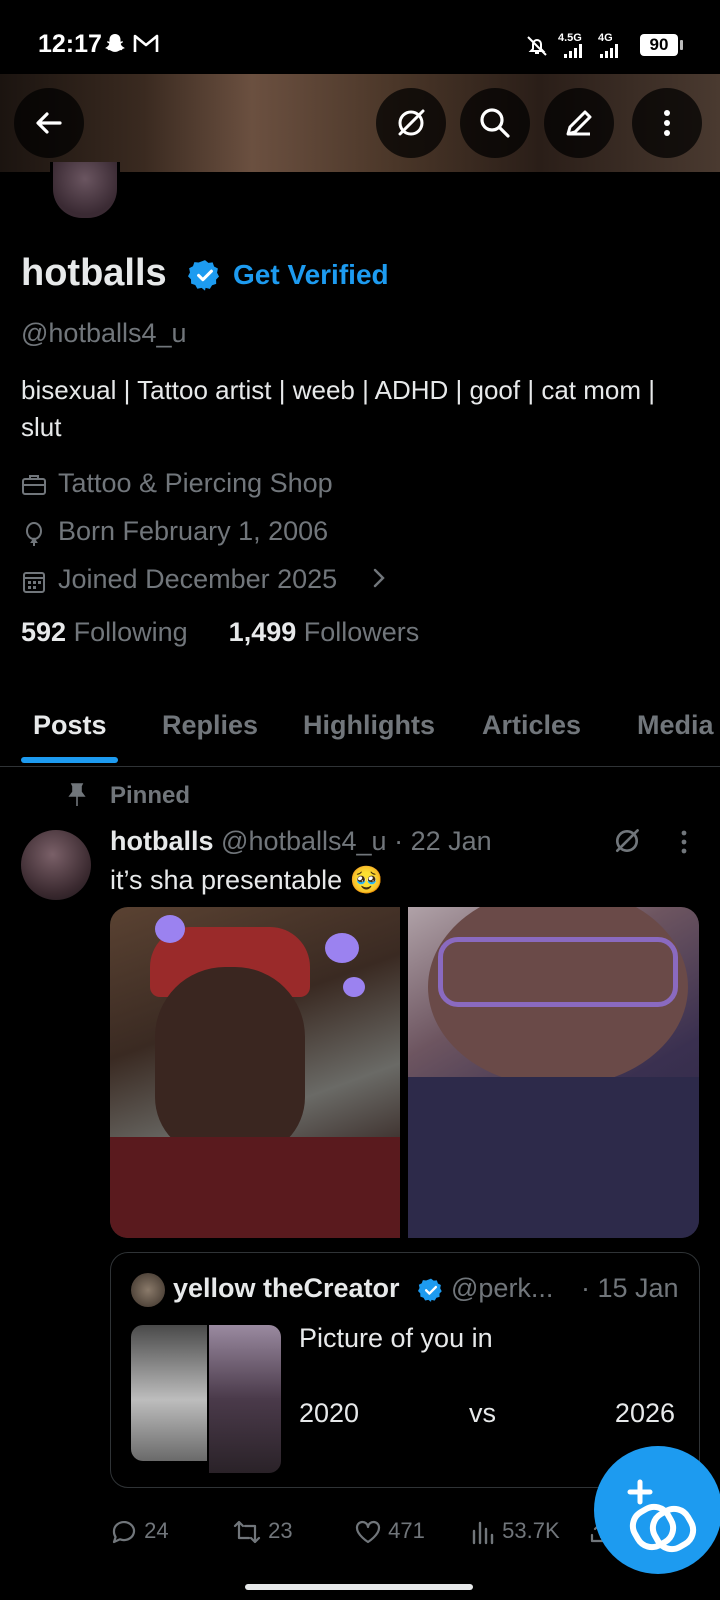 The image size is (720, 1600). I want to click on back-arrow-icon, so click(49, 123).